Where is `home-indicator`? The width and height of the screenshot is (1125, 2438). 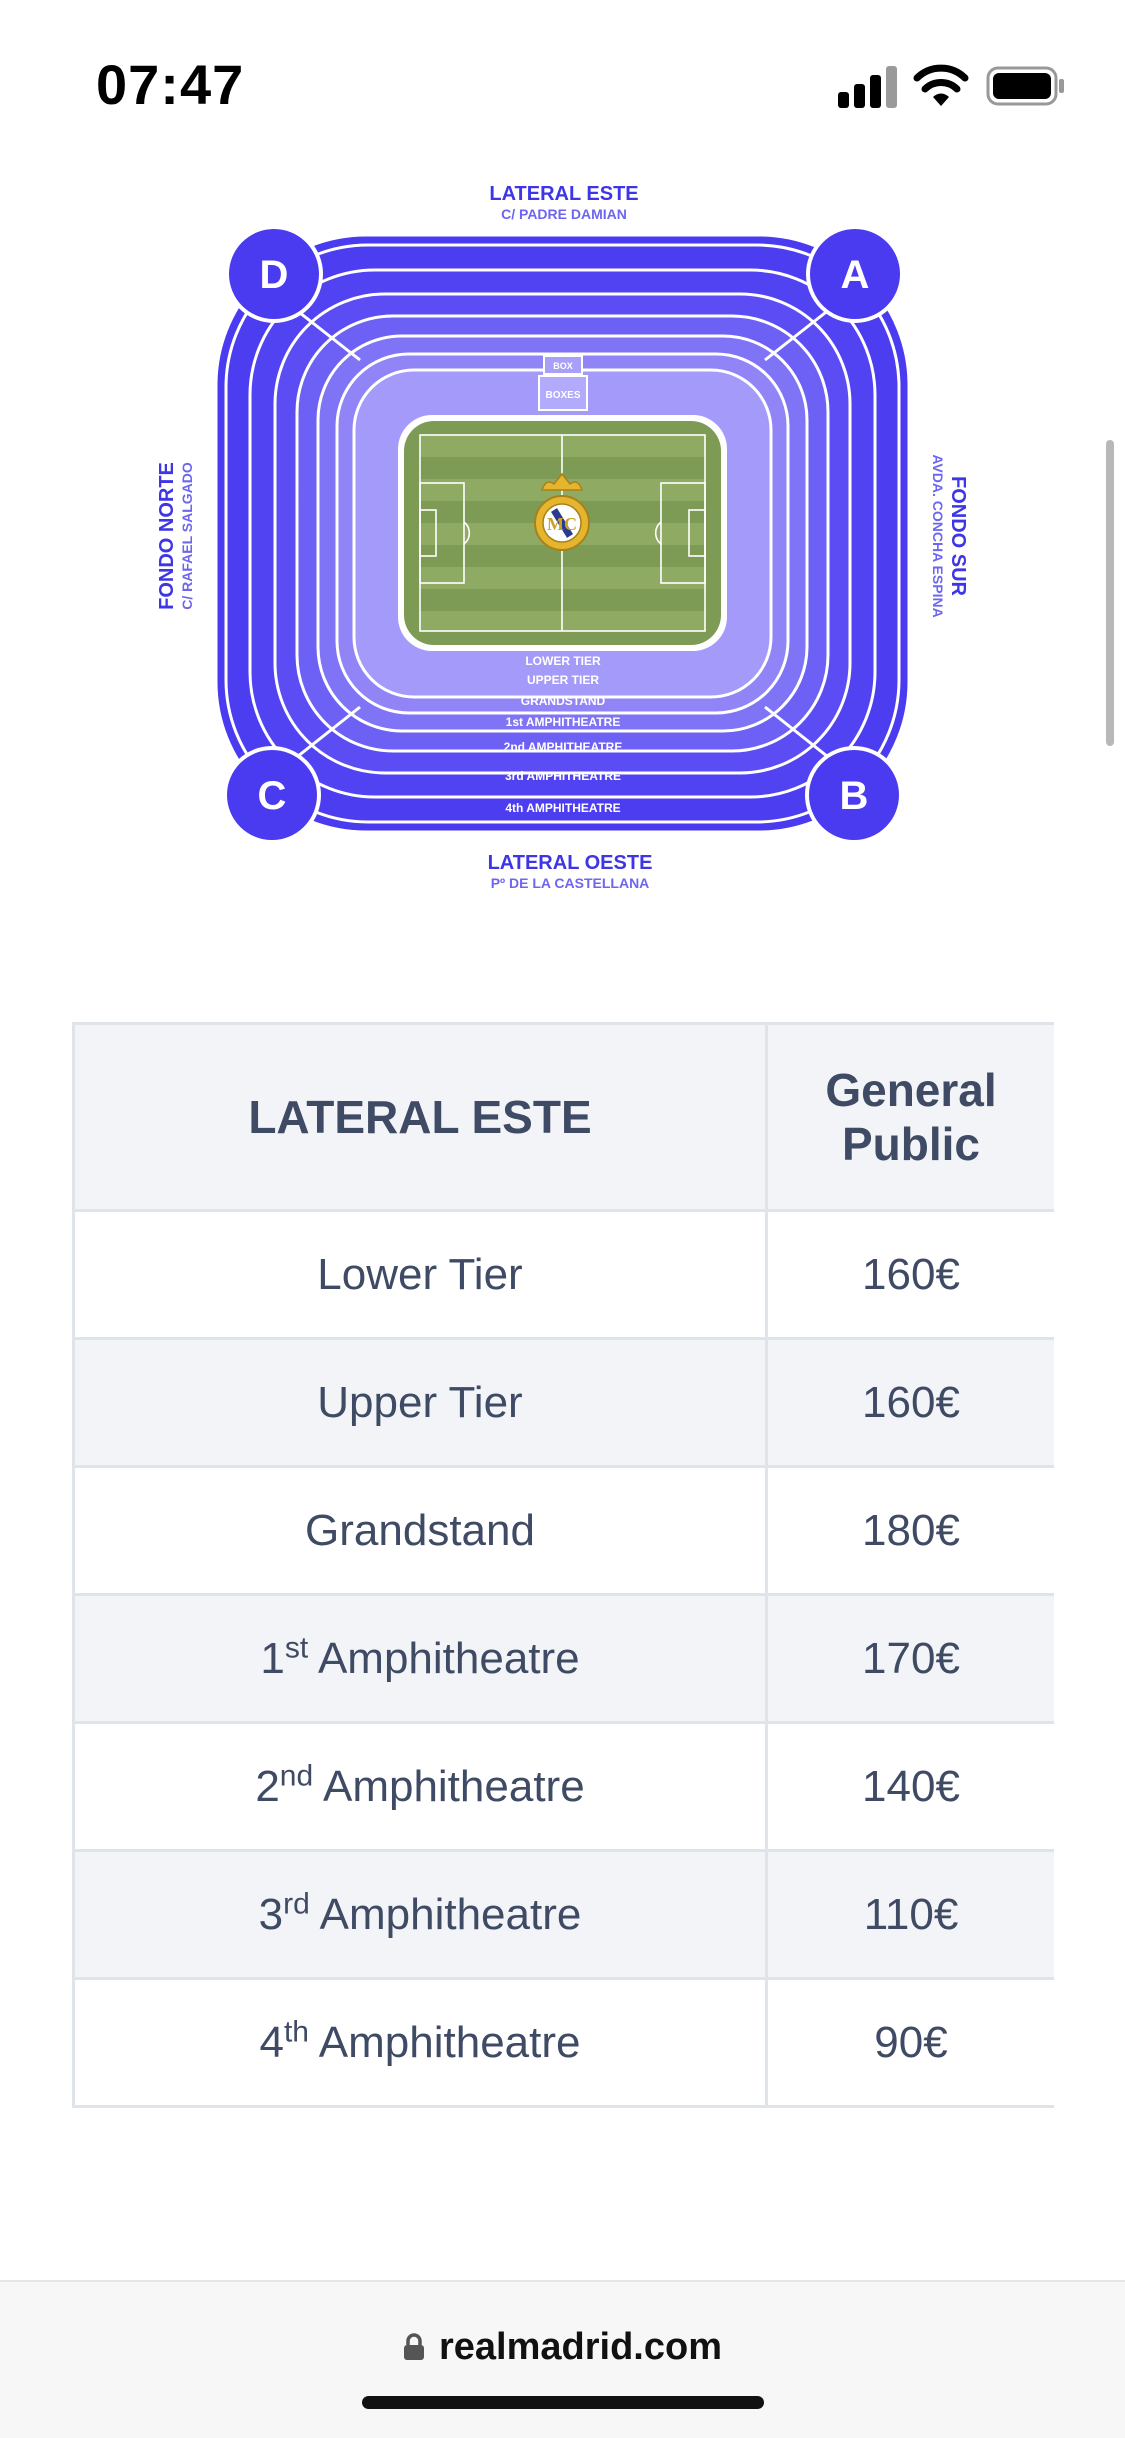
home-indicator is located at coordinates (563, 2402).